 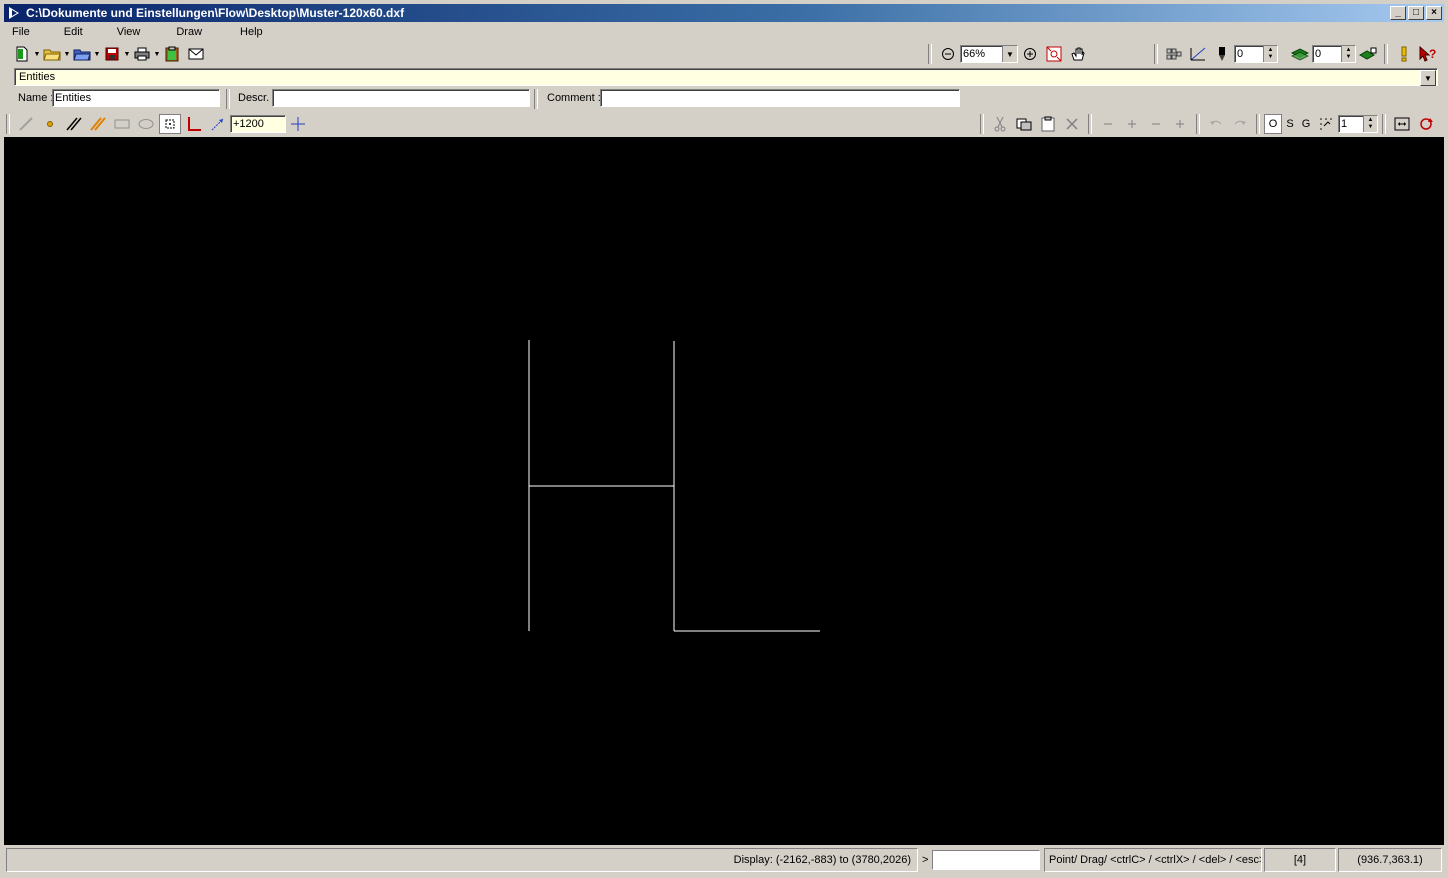 I want to click on menu-bar: File Edit View Draw Help, so click(x=724, y=32).